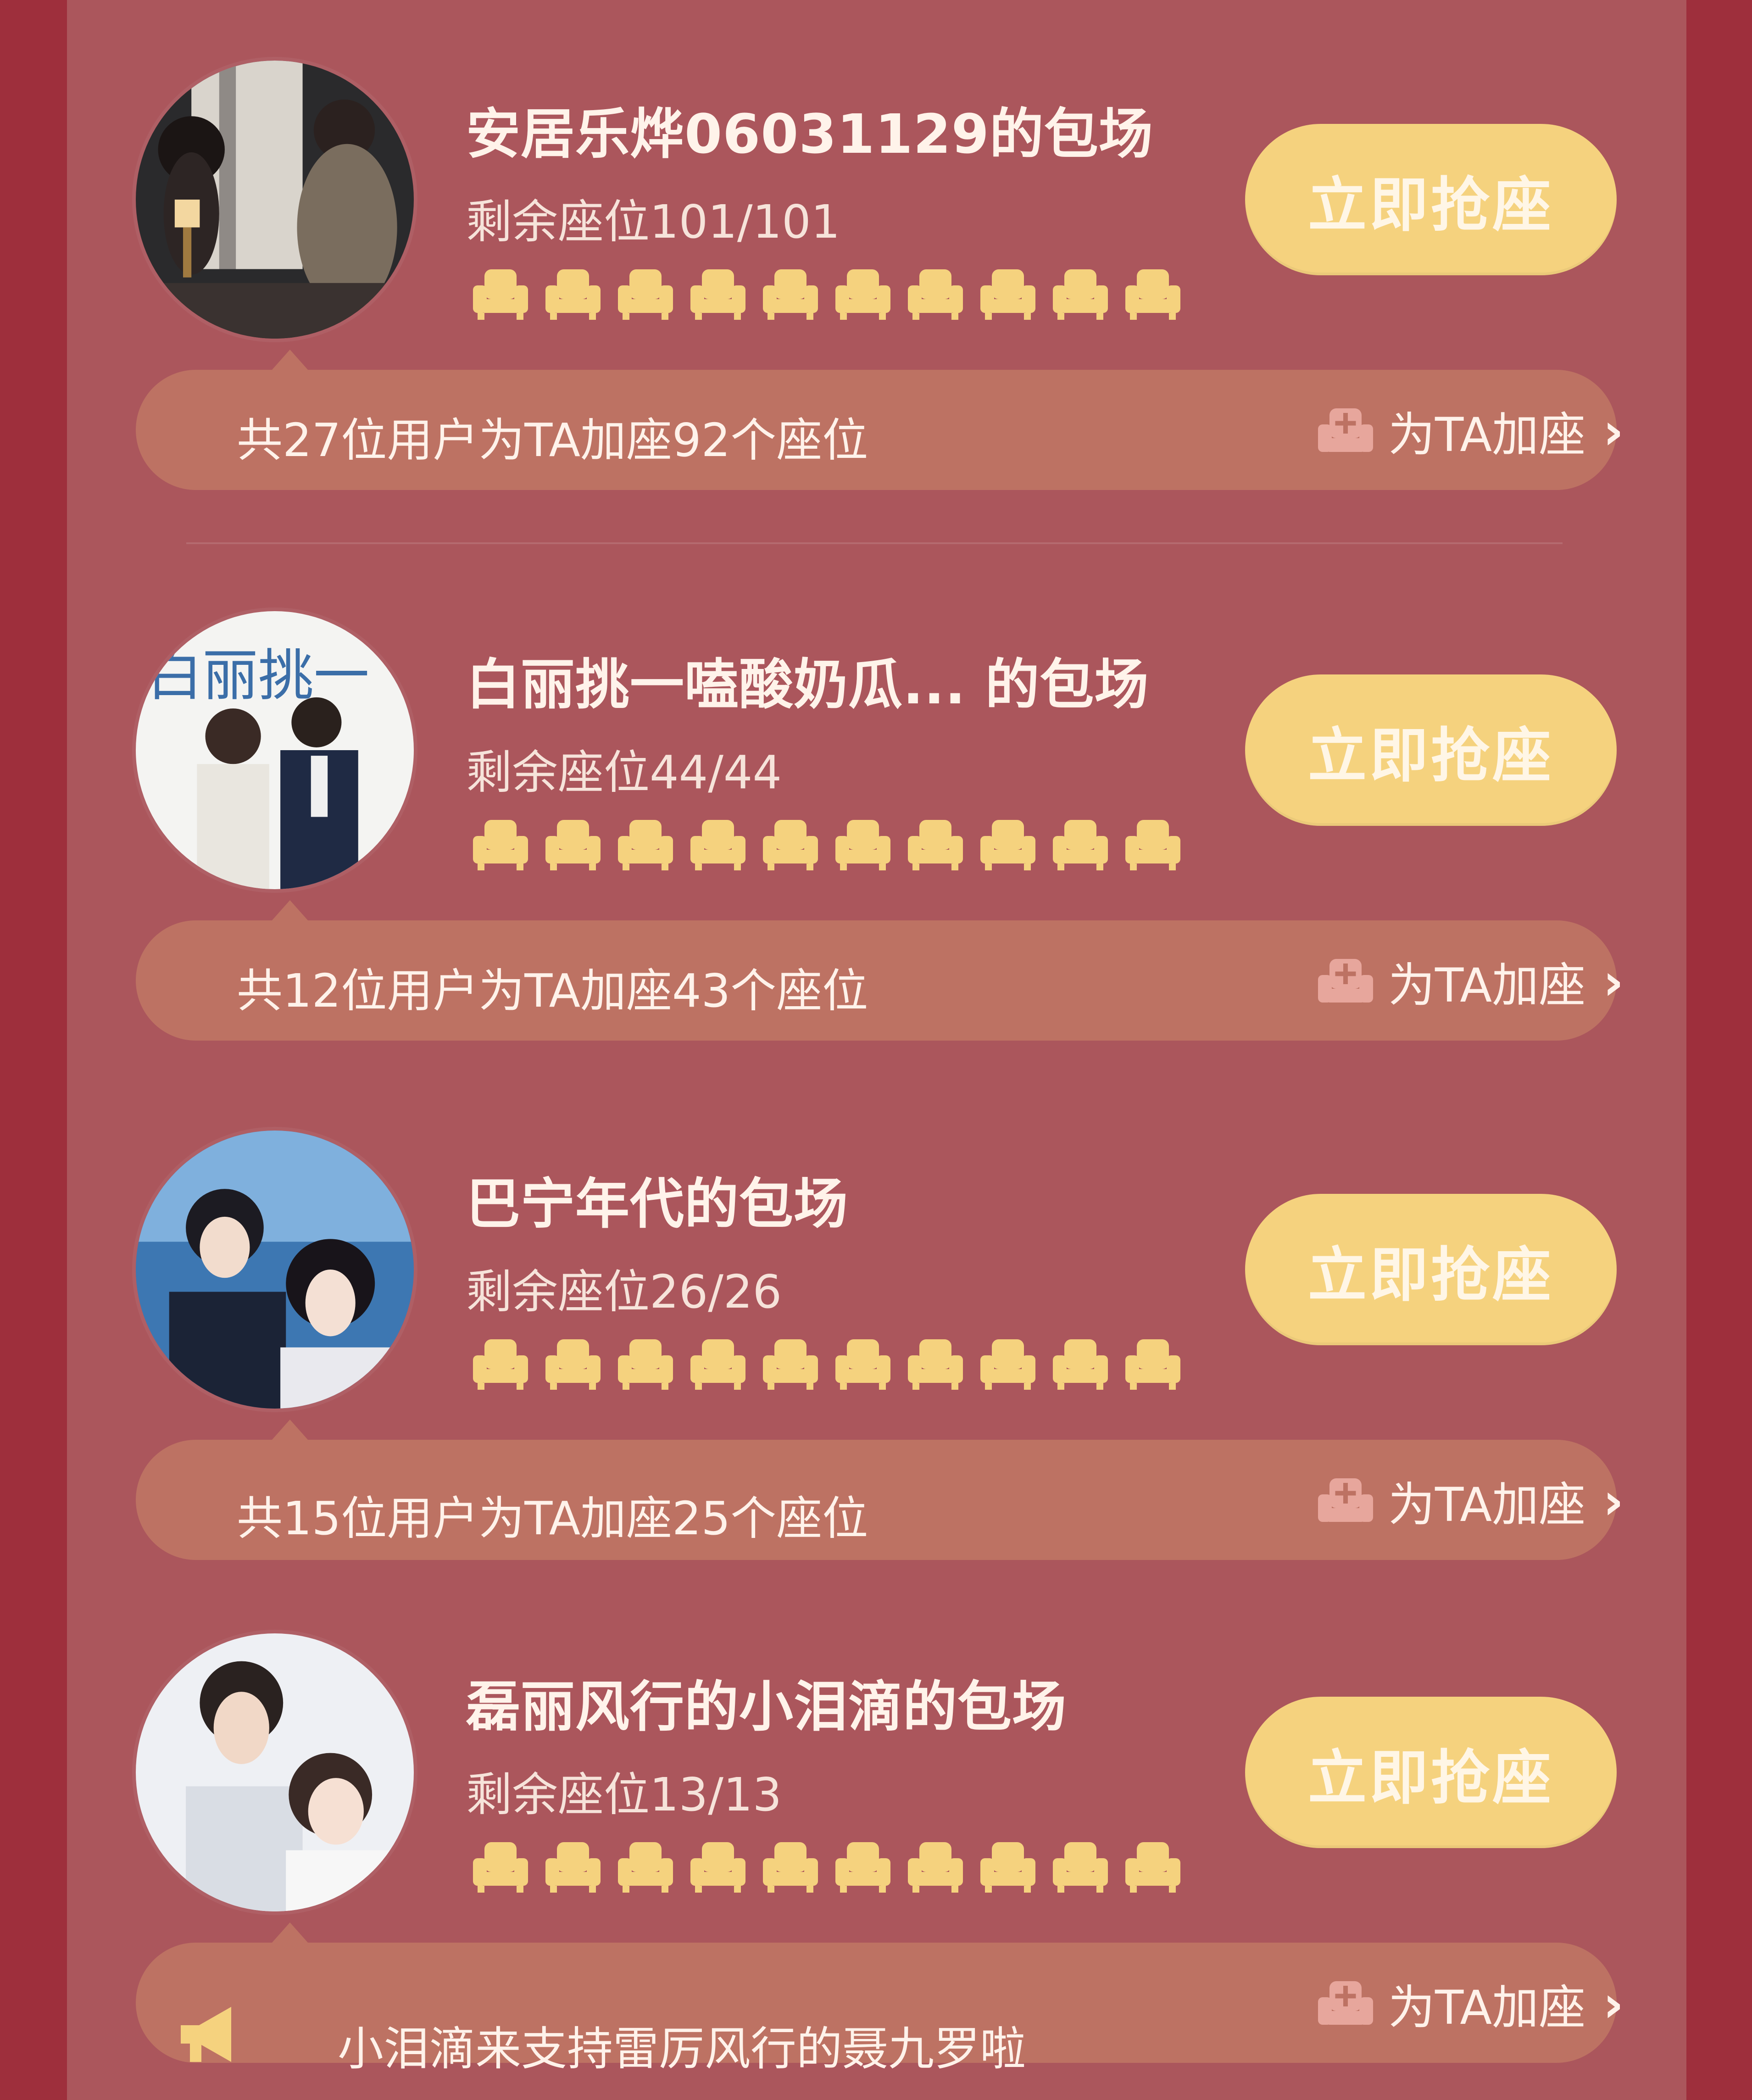 The height and width of the screenshot is (2100, 1752). What do you see at coordinates (552, 991) in the screenshot?
I see `info-text: 共12位用户为TA加座43个座位` at bounding box center [552, 991].